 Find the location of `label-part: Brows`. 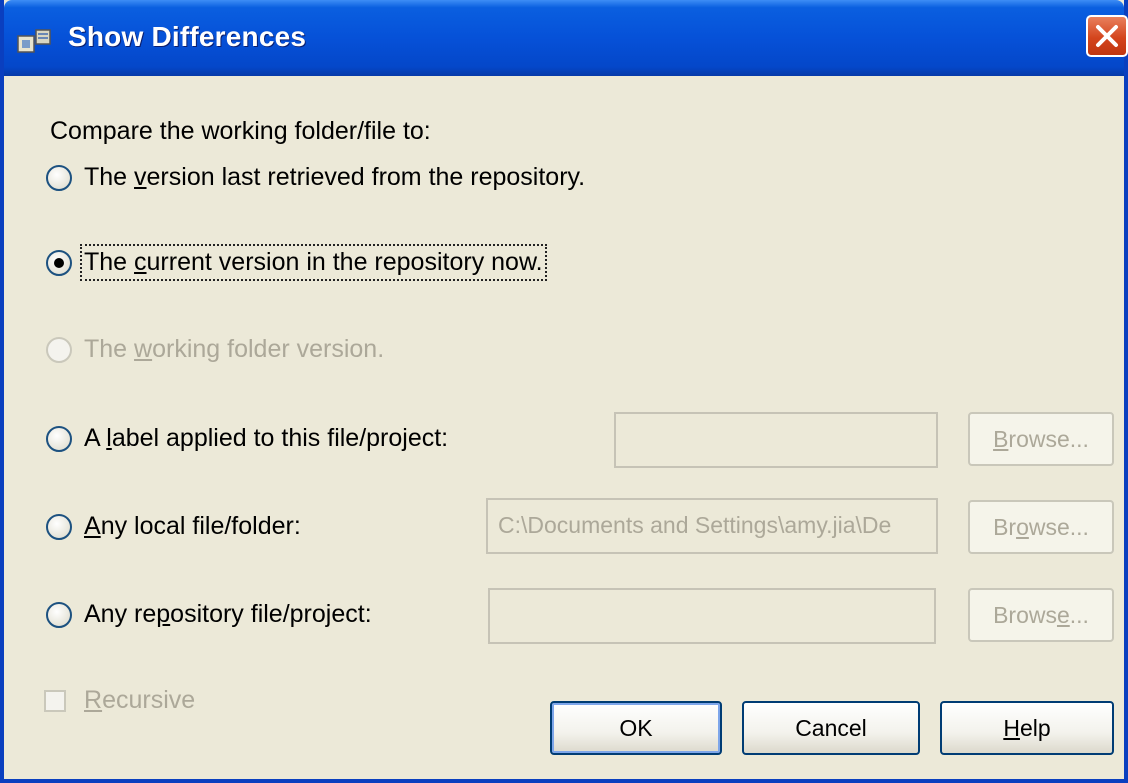

label-part: Brows is located at coordinates (1025, 615).